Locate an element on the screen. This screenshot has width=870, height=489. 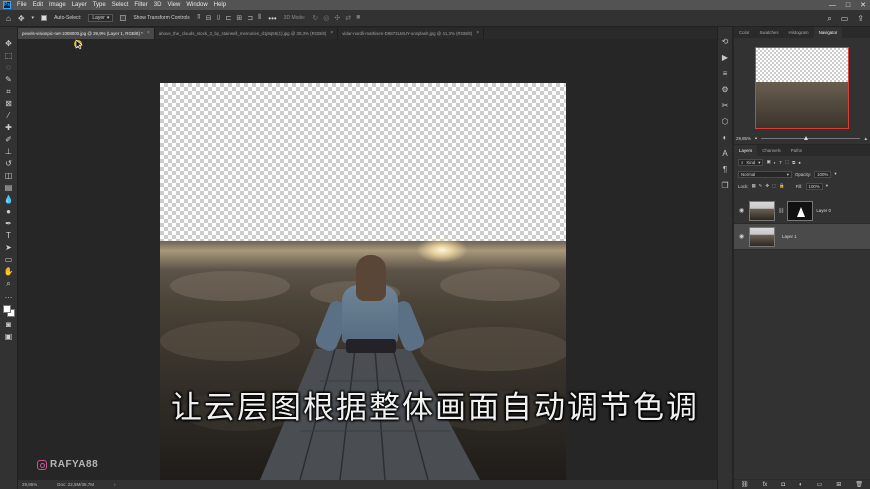
photoshop-logo: Ps is located at coordinates (7, 5).